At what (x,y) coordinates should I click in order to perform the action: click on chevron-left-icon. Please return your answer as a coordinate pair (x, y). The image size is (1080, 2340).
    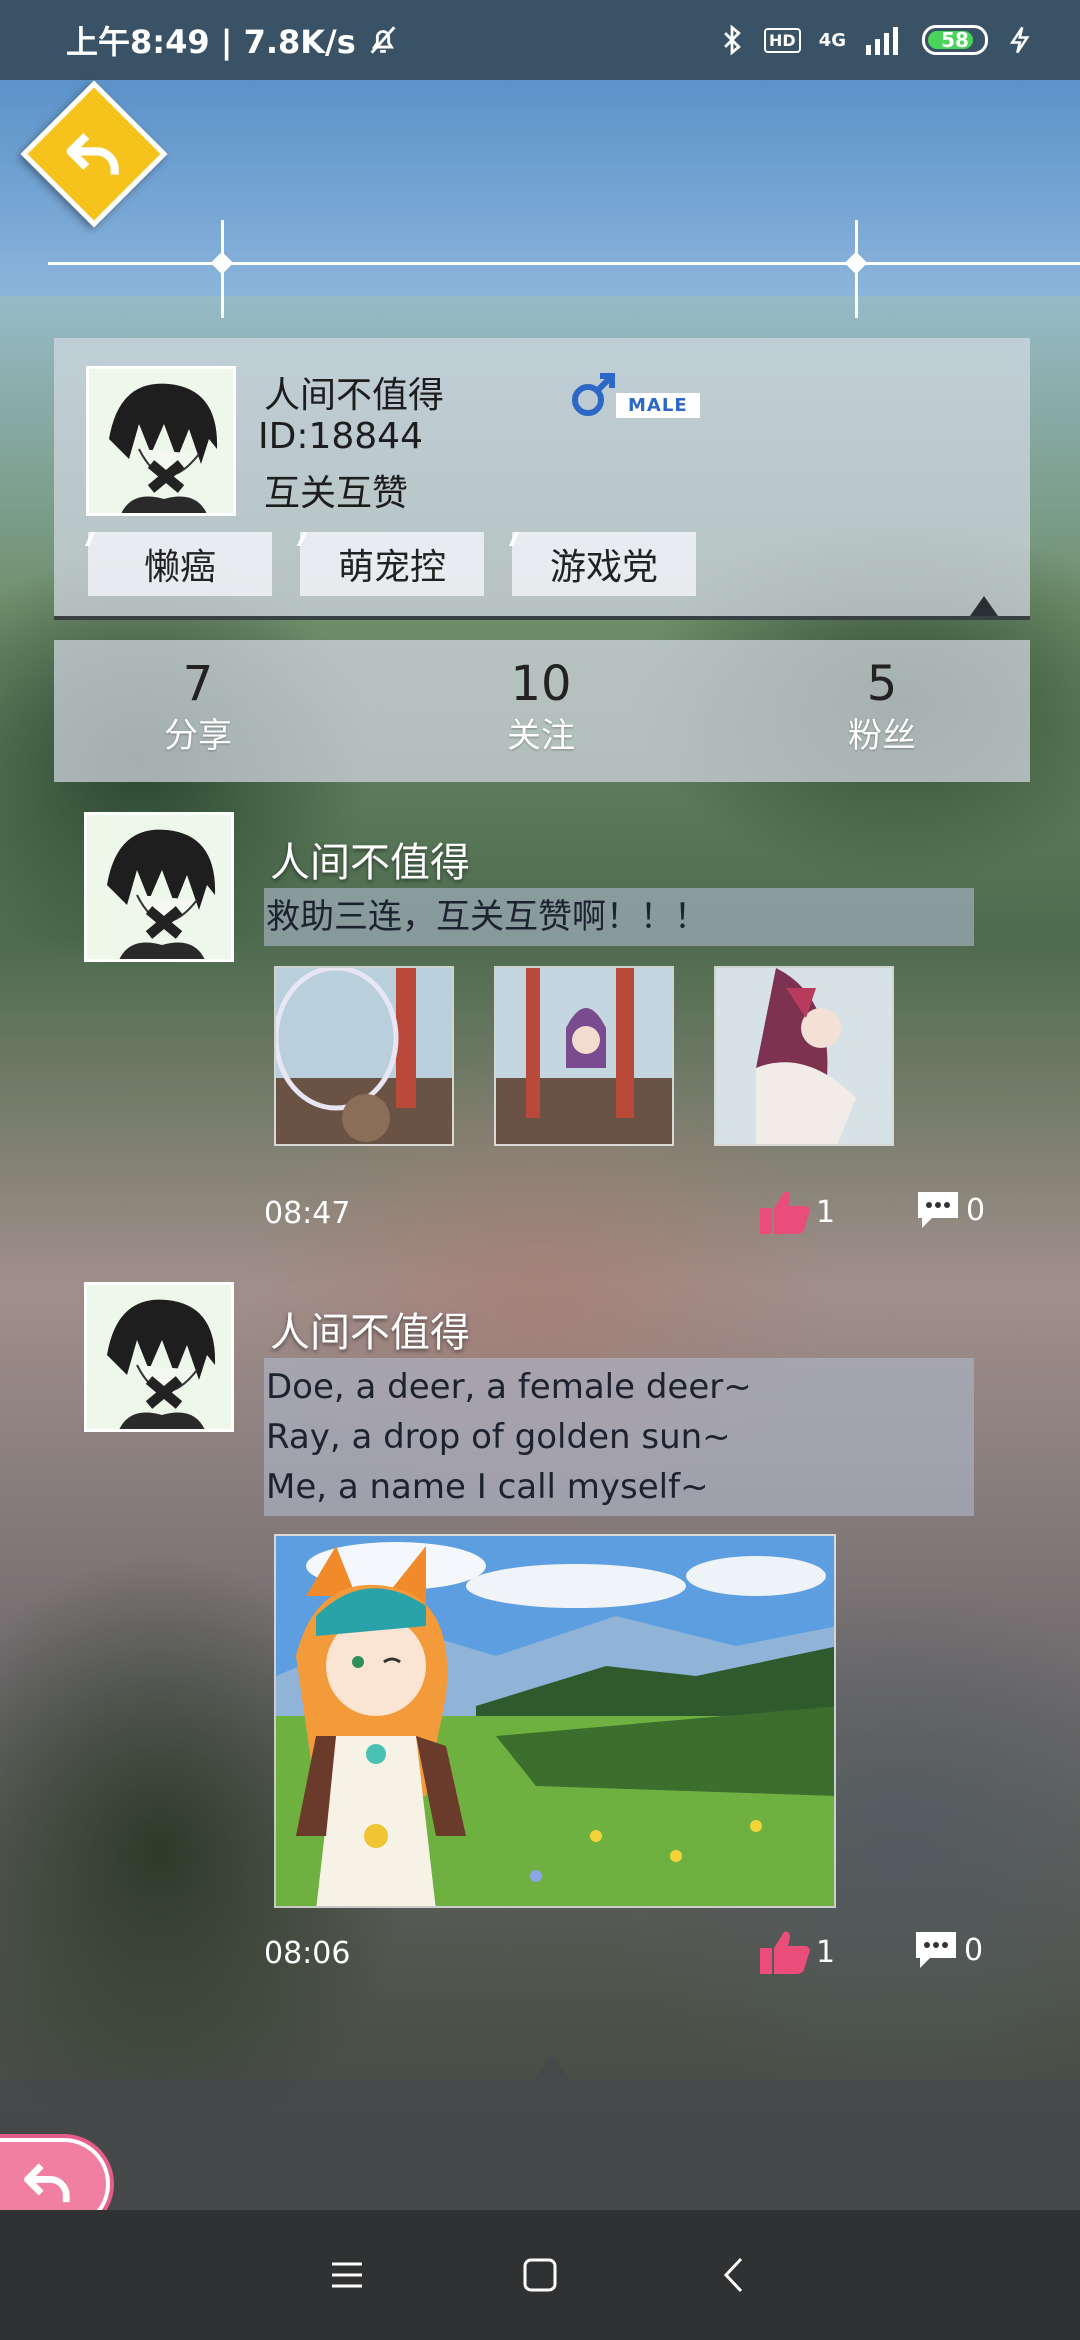
    Looking at the image, I should click on (733, 2275).